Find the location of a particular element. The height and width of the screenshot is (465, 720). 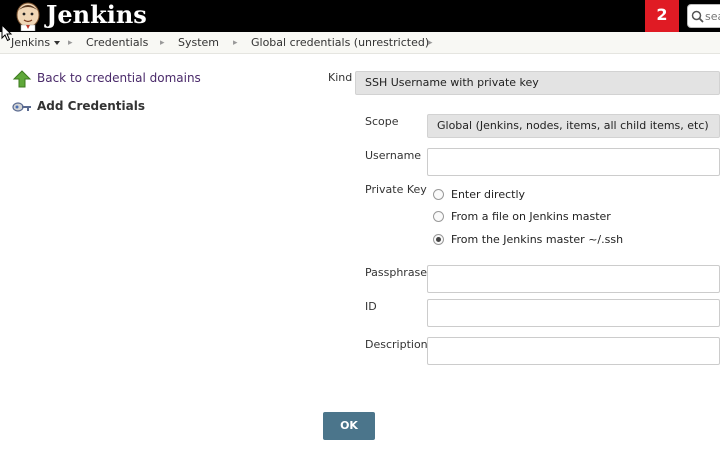

brand-title: Jenkins is located at coordinates (96, 15).